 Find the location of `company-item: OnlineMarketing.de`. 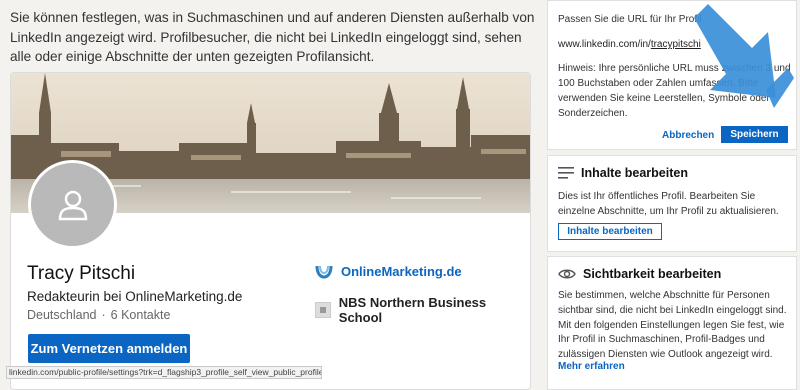

company-item: OnlineMarketing.de is located at coordinates (388, 271).